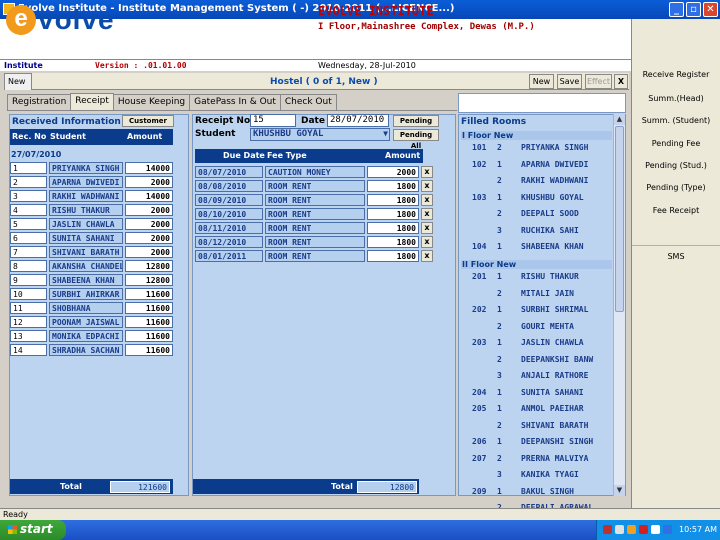 The image size is (720, 540). Describe the element at coordinates (619, 219) in the screenshot. I see `scroll-thumb` at that location.